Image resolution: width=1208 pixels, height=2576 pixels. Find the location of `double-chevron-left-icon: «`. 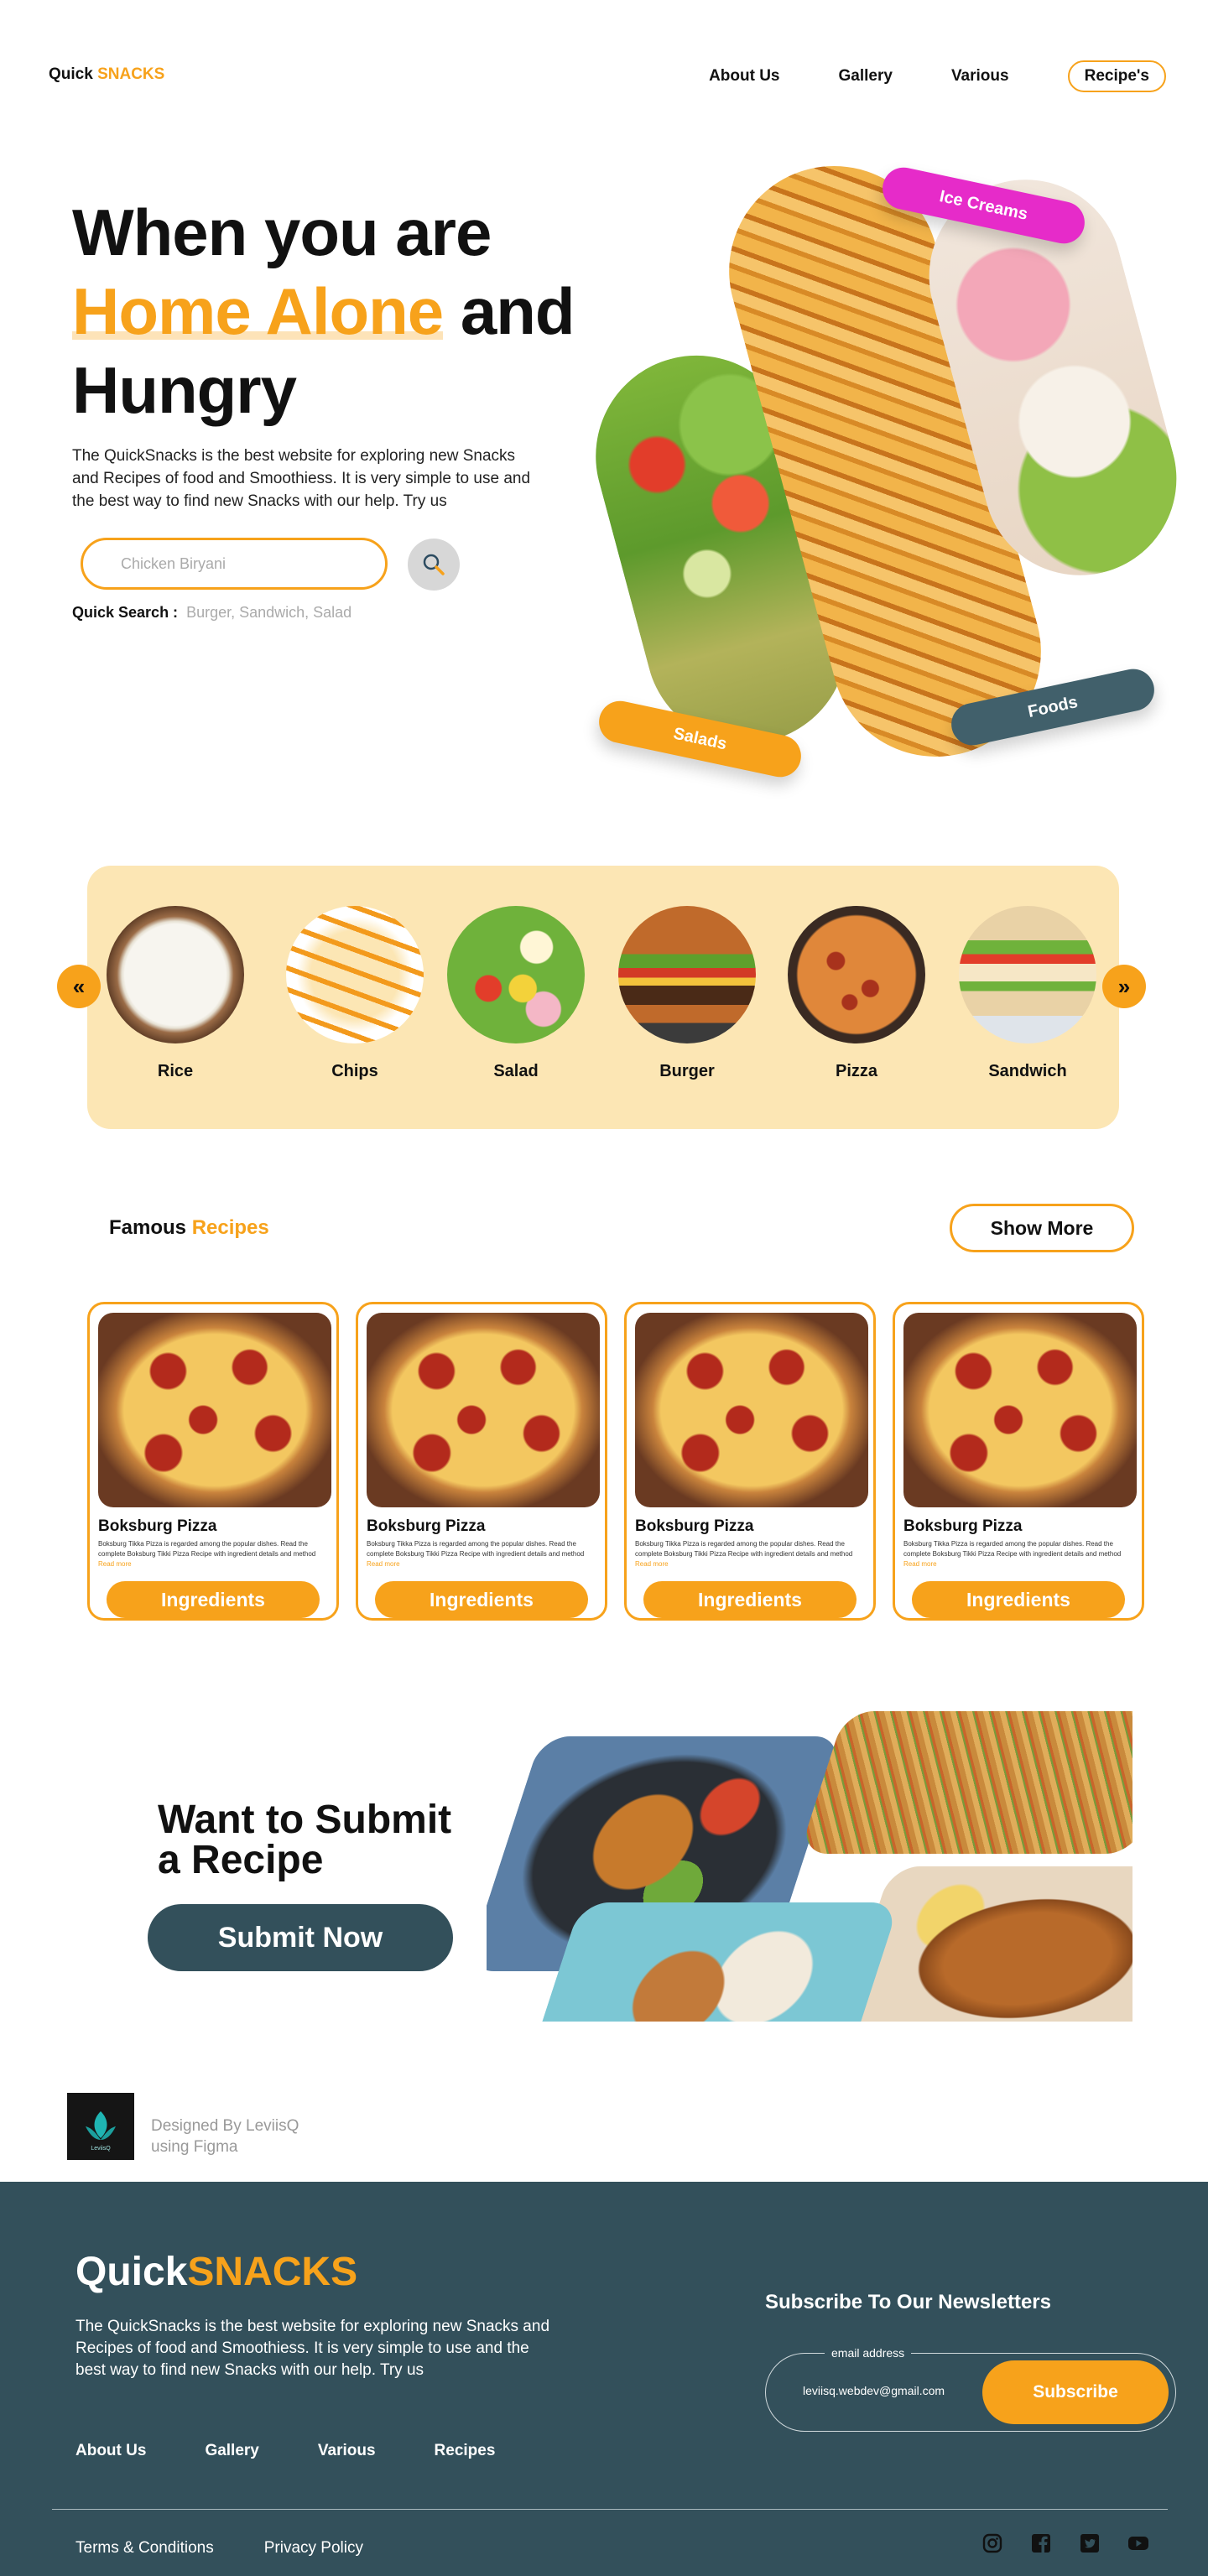

double-chevron-left-icon: « is located at coordinates (79, 986).